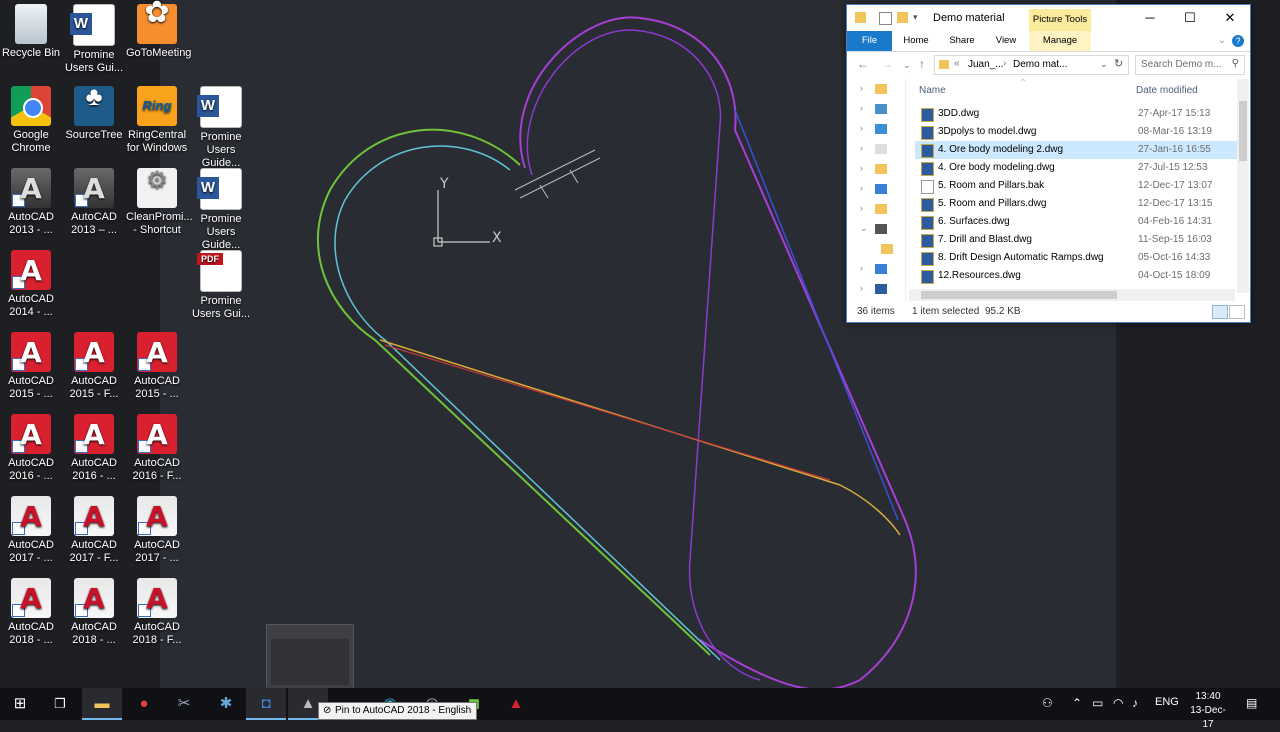 The width and height of the screenshot is (1280, 732). I want to click on file-row: 7. Drill and Blast.dwg 11-Sep-15 16:03, so click(1076, 240).